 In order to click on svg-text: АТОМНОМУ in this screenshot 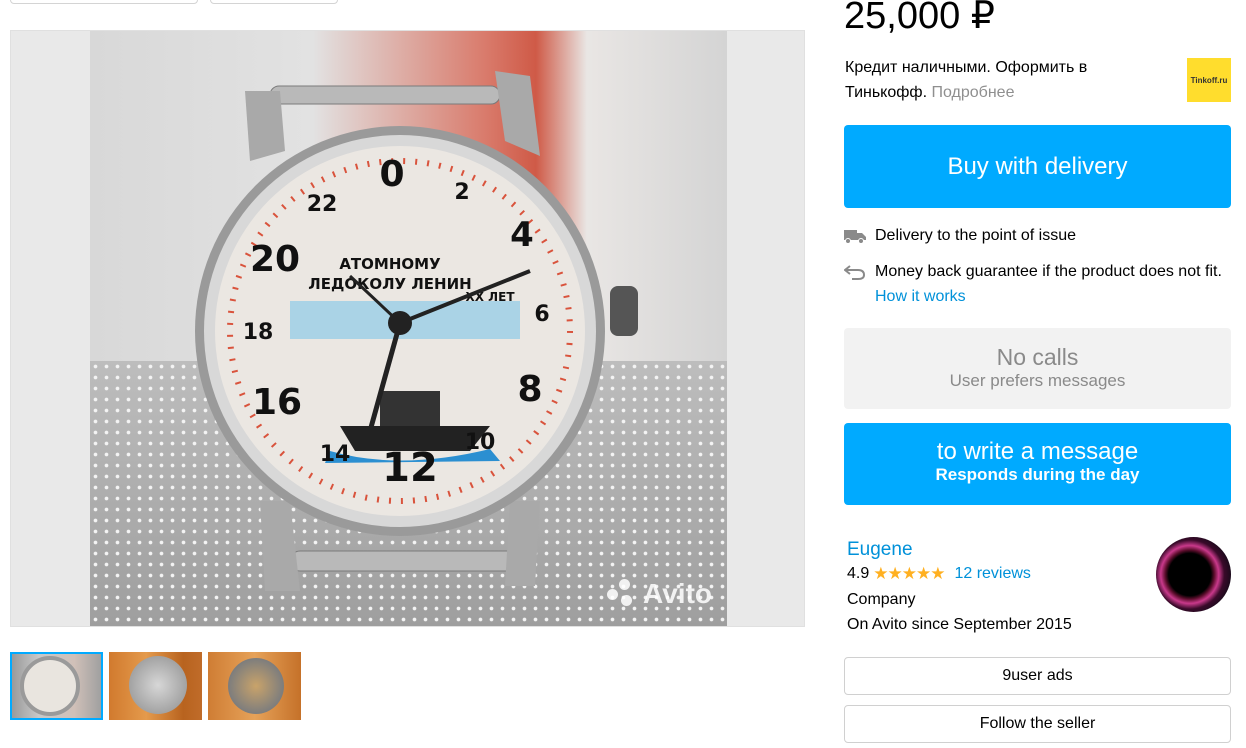, I will do `click(390, 264)`.